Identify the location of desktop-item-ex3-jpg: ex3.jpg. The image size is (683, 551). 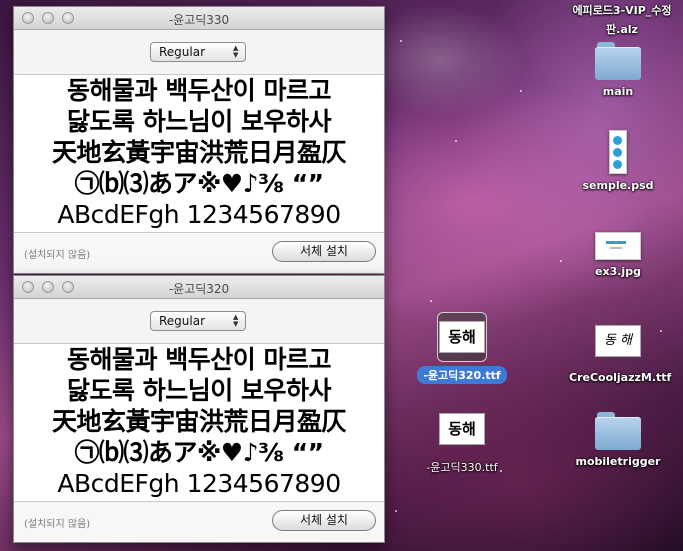
(618, 255).